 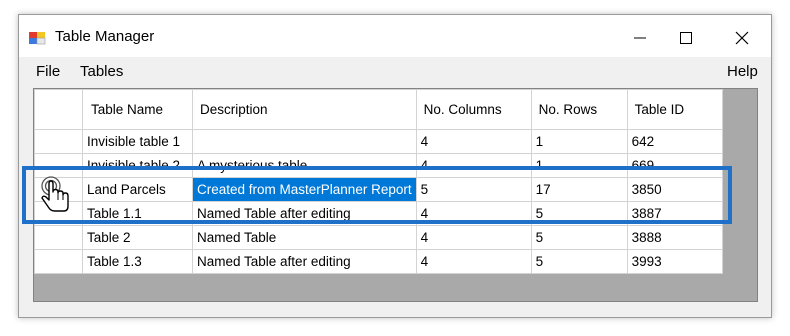 What do you see at coordinates (674, 237) in the screenshot?
I see `cell-table-id: 3888` at bounding box center [674, 237].